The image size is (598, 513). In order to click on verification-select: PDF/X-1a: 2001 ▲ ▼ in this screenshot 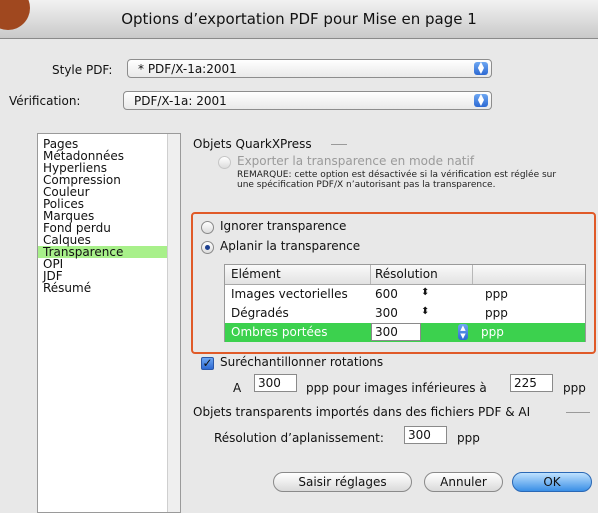, I will do `click(307, 100)`.